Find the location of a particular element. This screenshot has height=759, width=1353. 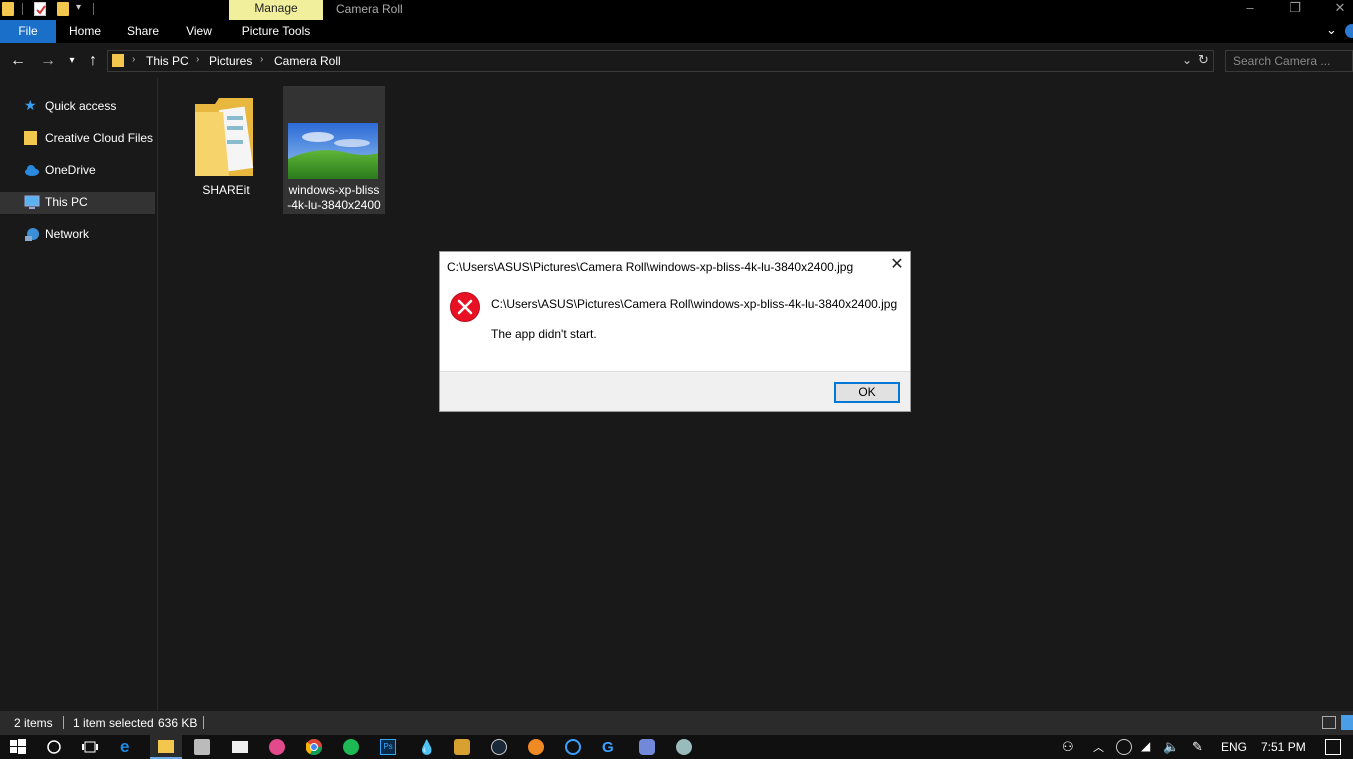

cc-folder-icon is located at coordinates (30, 138).